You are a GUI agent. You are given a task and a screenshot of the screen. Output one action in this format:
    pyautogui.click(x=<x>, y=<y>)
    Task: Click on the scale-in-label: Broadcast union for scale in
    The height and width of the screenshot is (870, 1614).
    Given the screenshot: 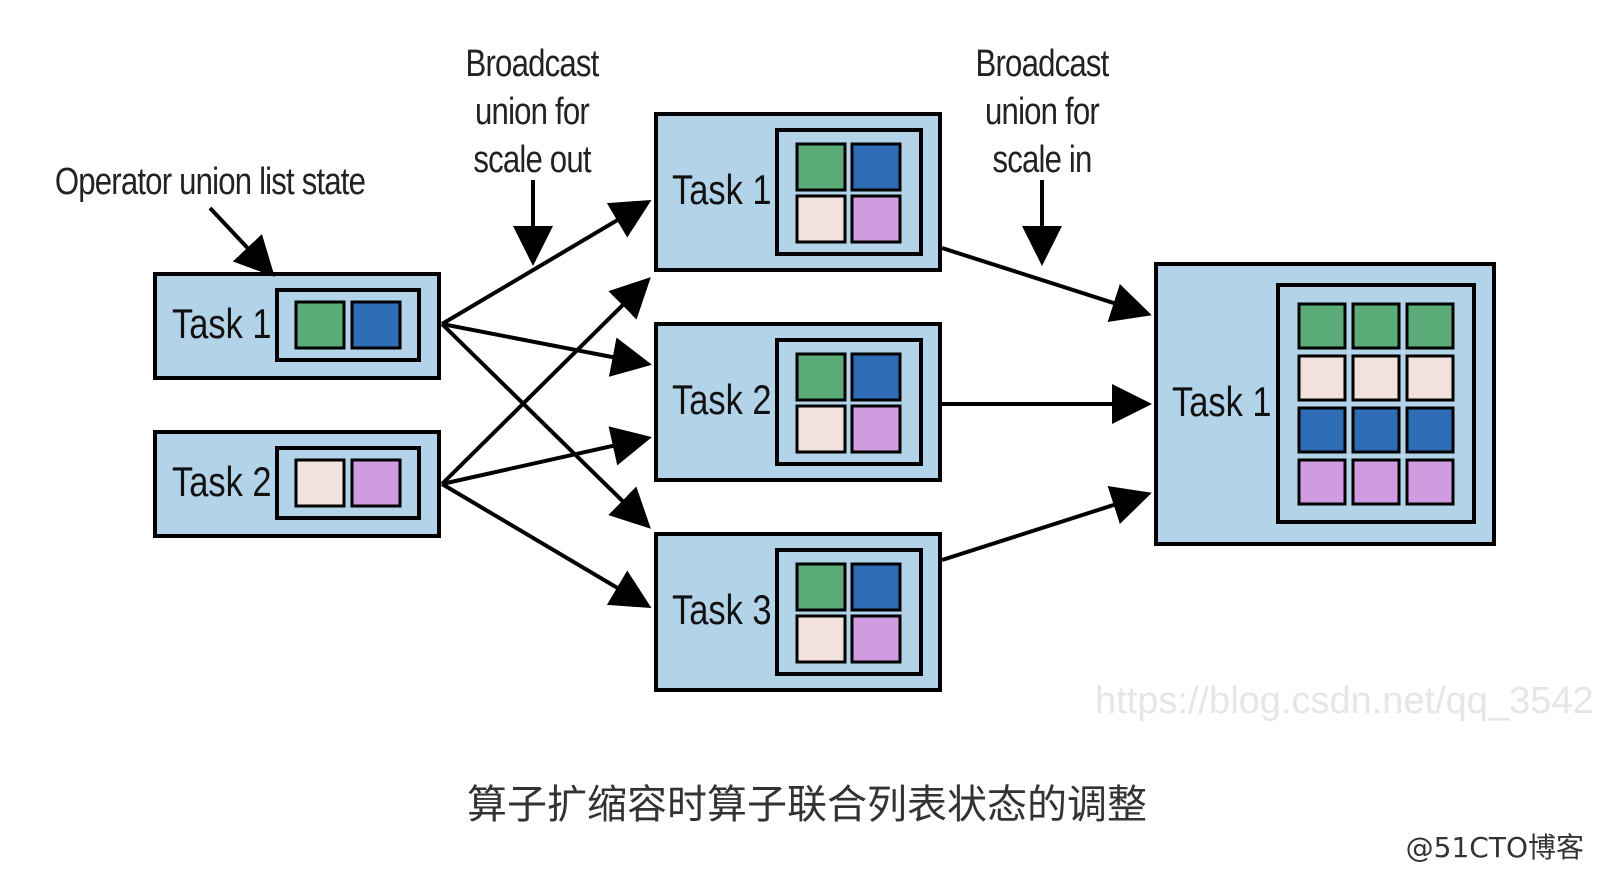 What is the action you would take?
    pyautogui.click(x=1042, y=112)
    